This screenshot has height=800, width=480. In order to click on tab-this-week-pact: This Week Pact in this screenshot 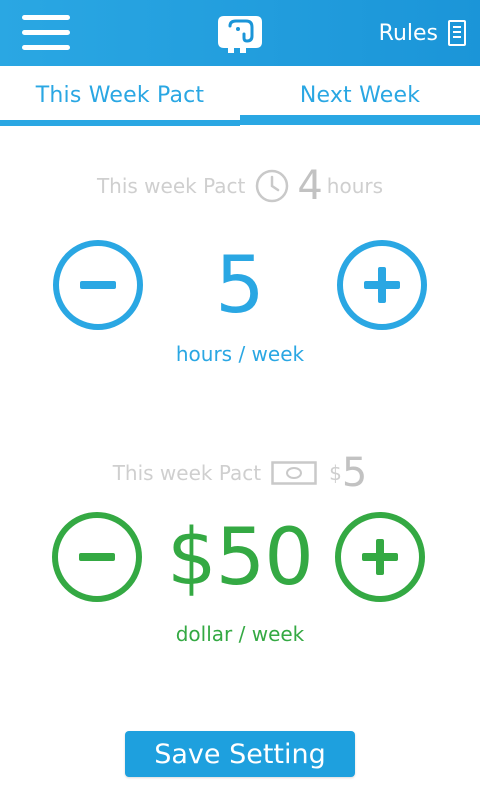, I will do `click(120, 95)`.